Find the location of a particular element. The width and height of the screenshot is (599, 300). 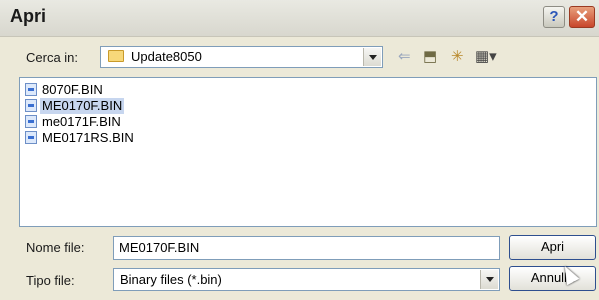

filetype-select: Binary files (*.bin) is located at coordinates (306, 279).